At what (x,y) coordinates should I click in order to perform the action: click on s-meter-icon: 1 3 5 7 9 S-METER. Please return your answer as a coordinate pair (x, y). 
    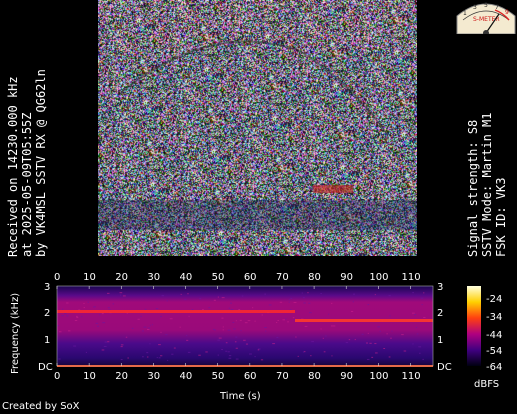
    Looking at the image, I should click on (486, 18).